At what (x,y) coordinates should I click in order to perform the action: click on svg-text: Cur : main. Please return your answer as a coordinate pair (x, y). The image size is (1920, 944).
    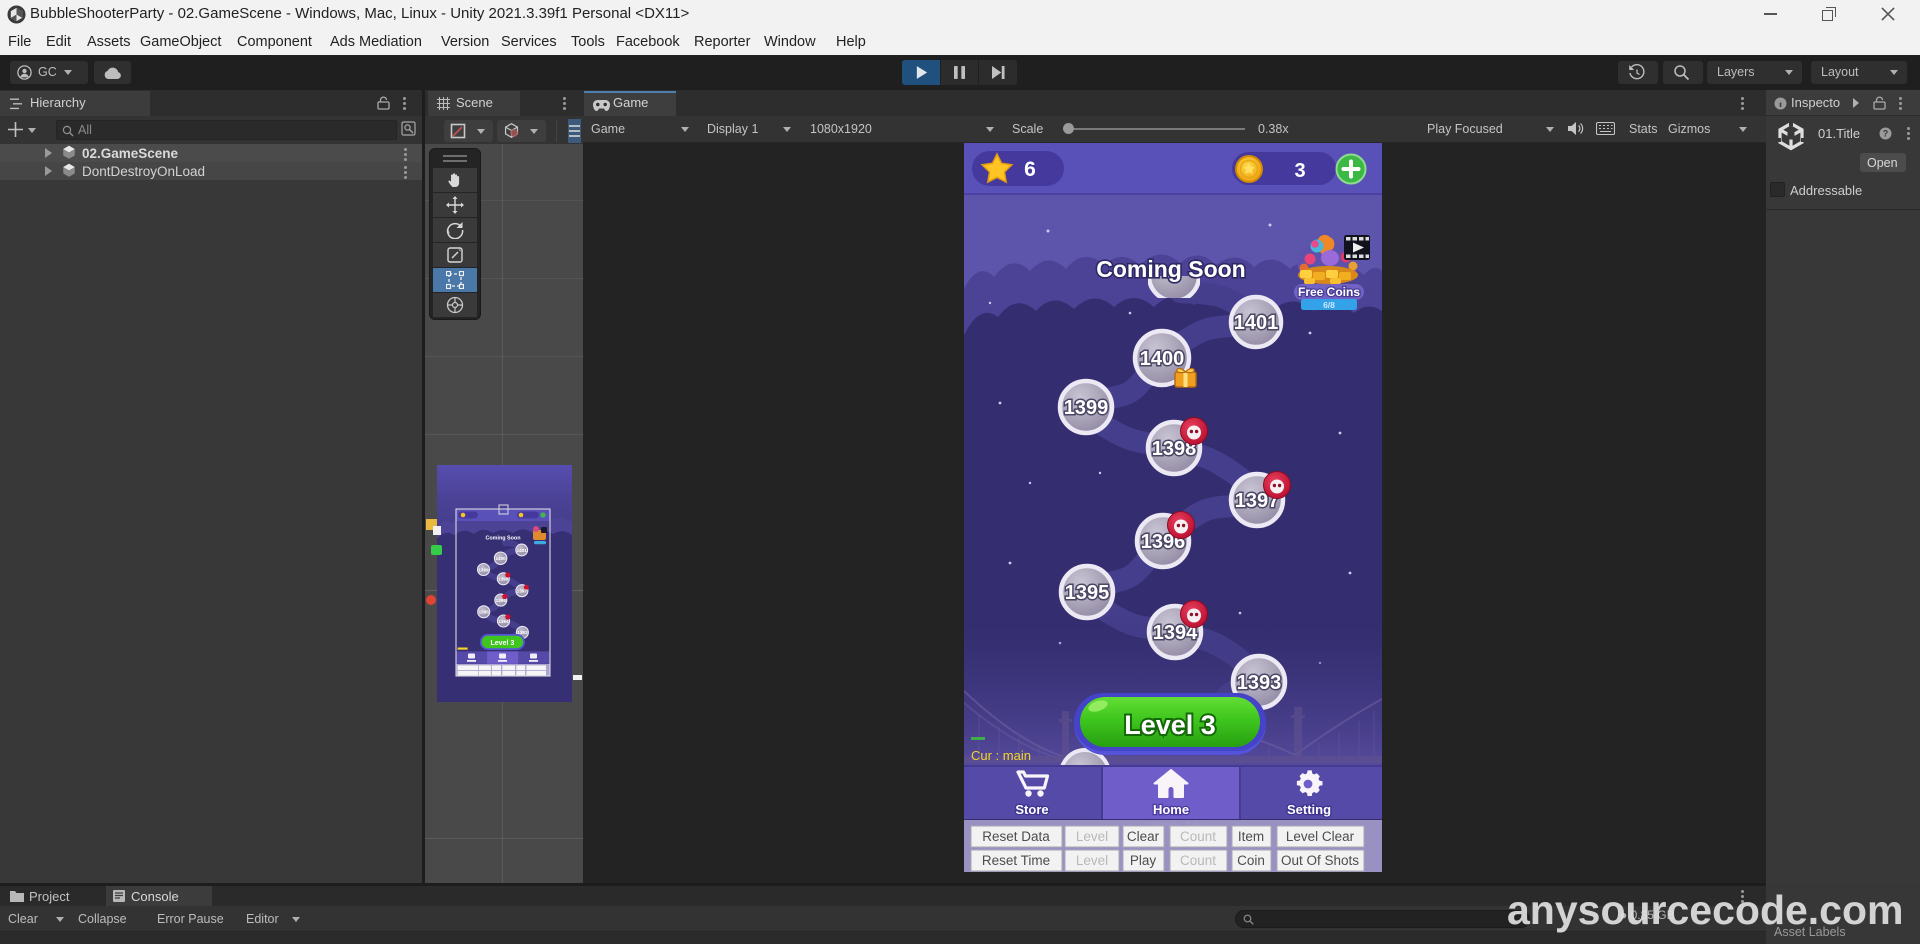
    Looking at the image, I should click on (1001, 755).